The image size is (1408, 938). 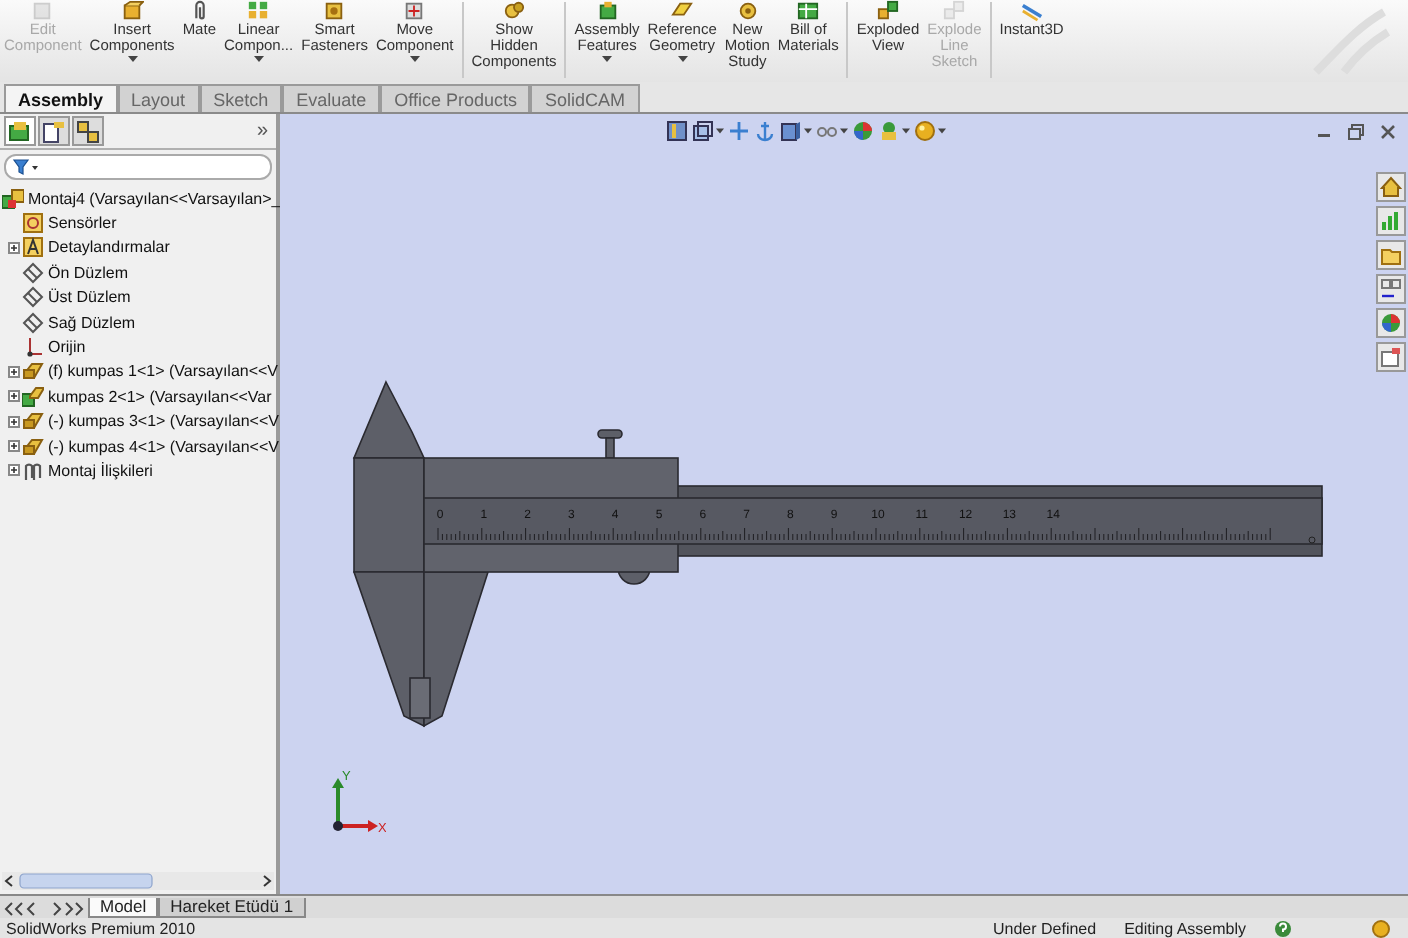 I want to click on horizontal-scrollbar, so click(x=138, y=881).